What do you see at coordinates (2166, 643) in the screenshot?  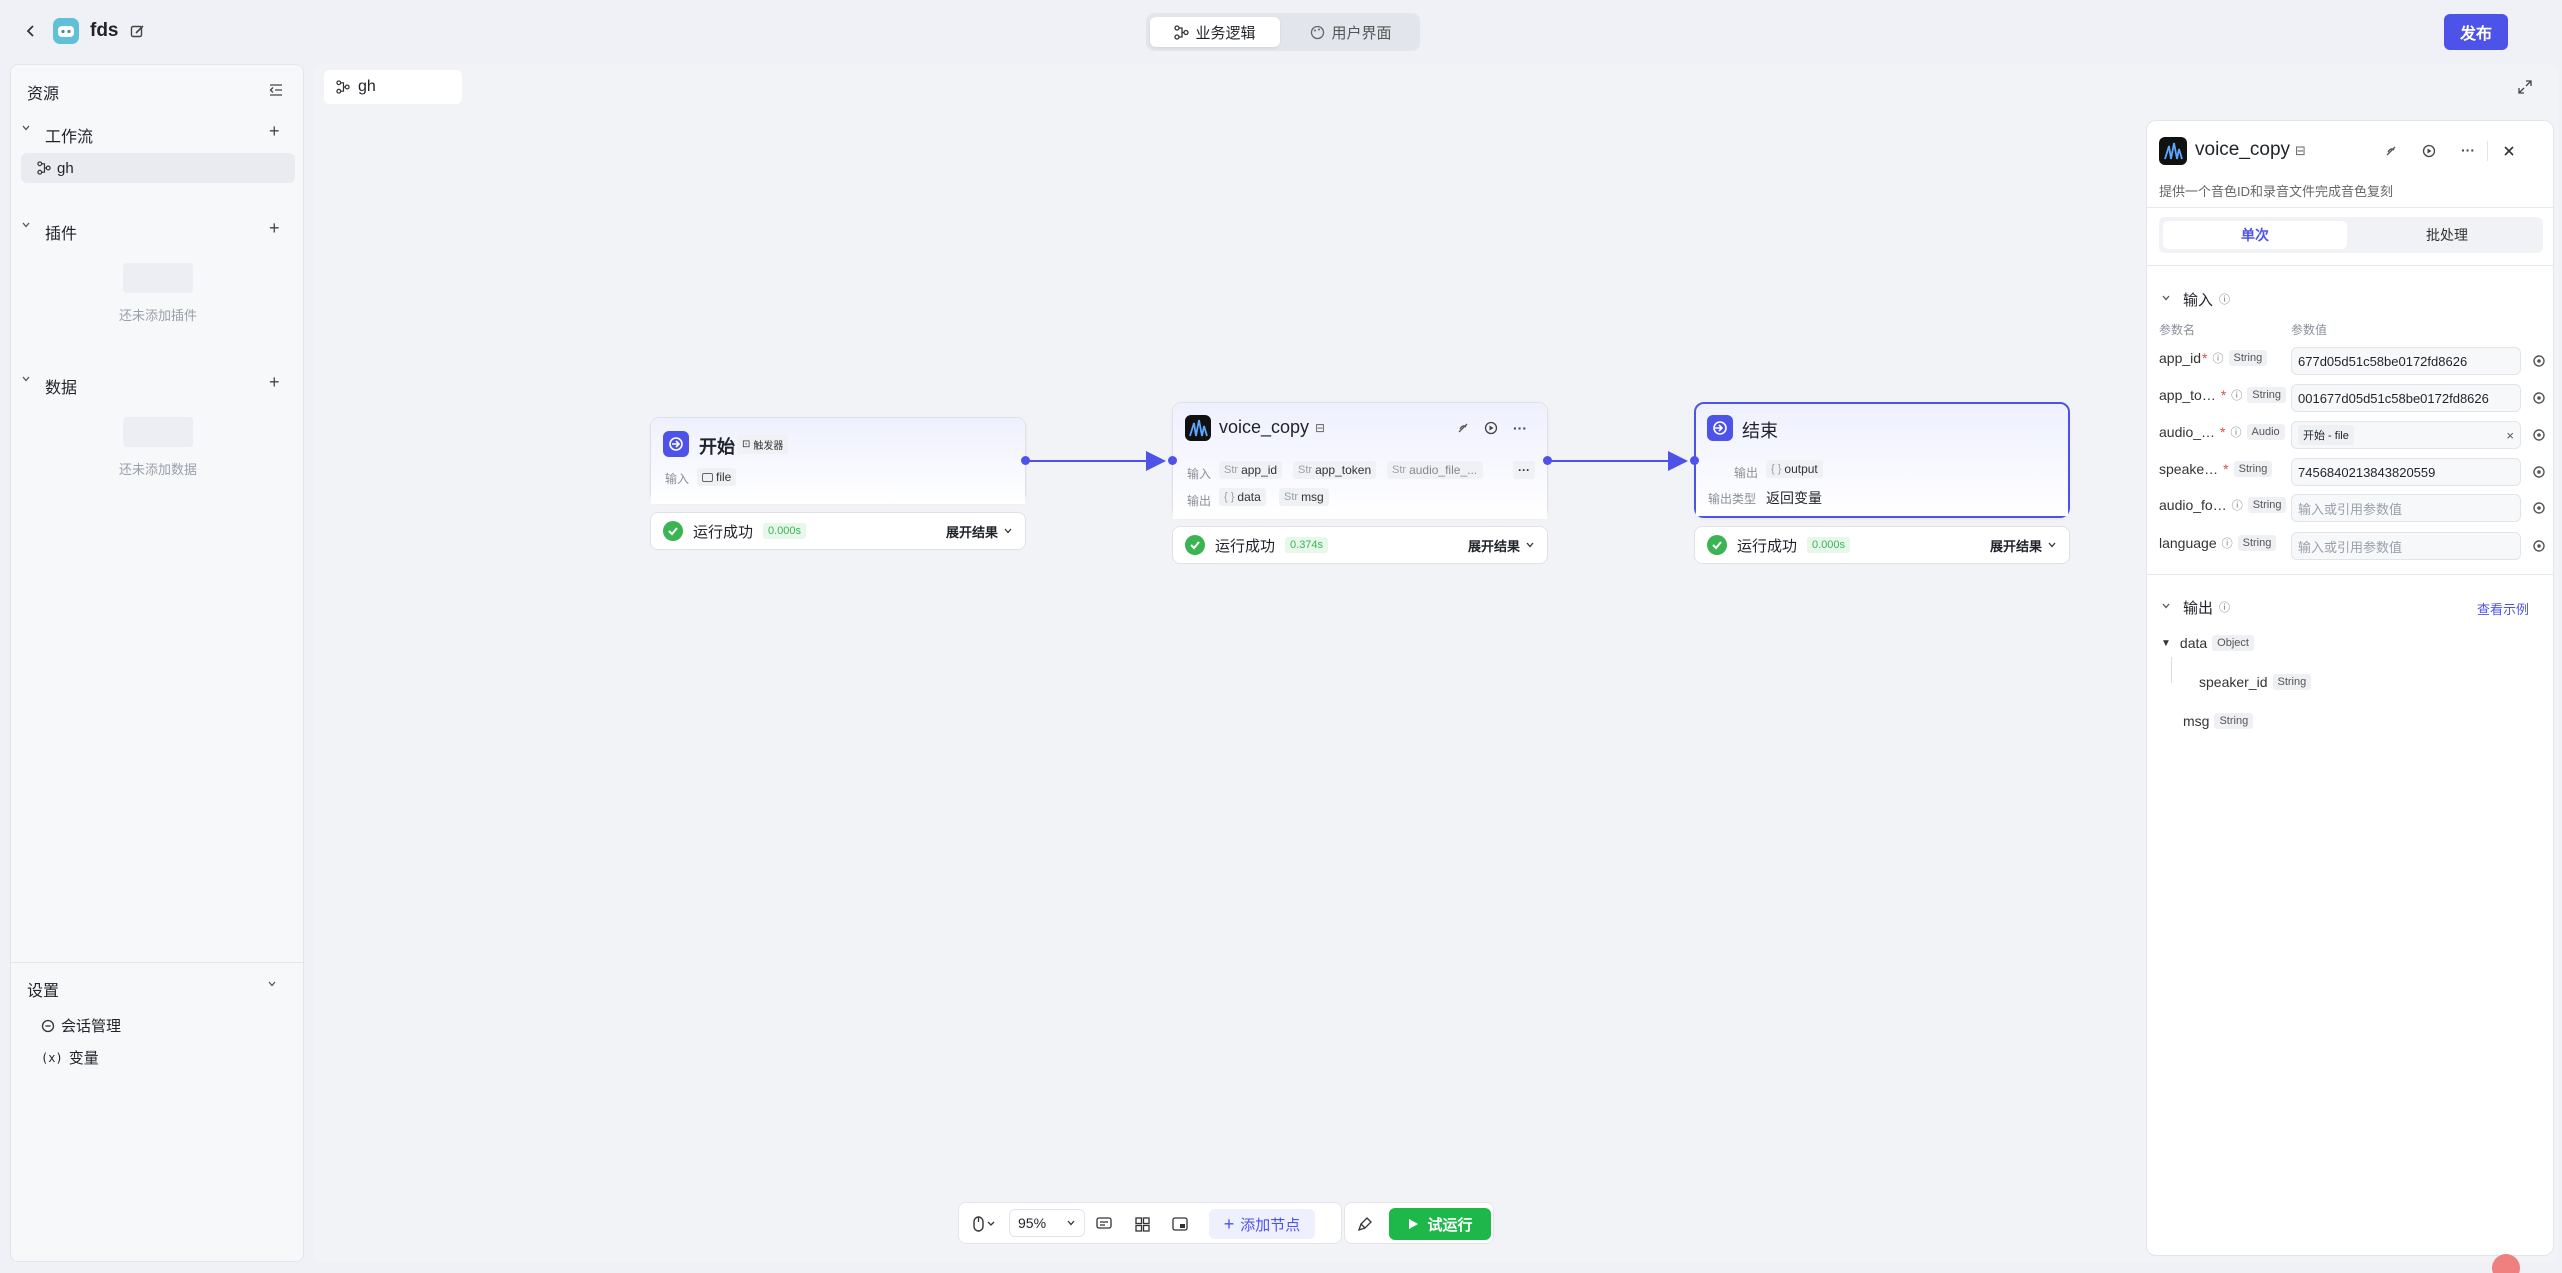 I see `caret-down-icon: ▼` at bounding box center [2166, 643].